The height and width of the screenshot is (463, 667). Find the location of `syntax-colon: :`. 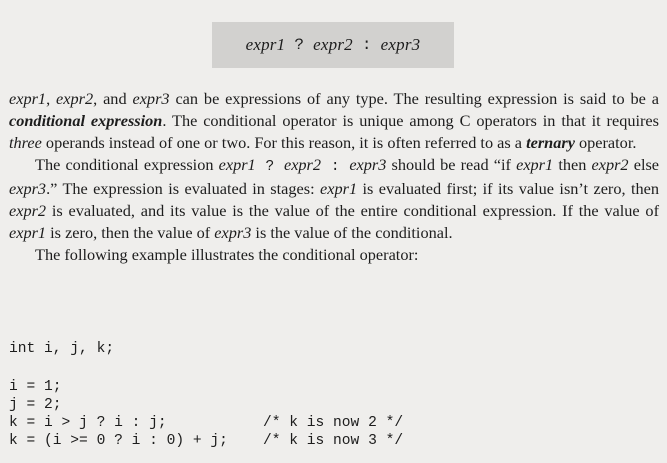

syntax-colon: : is located at coordinates (366, 45).